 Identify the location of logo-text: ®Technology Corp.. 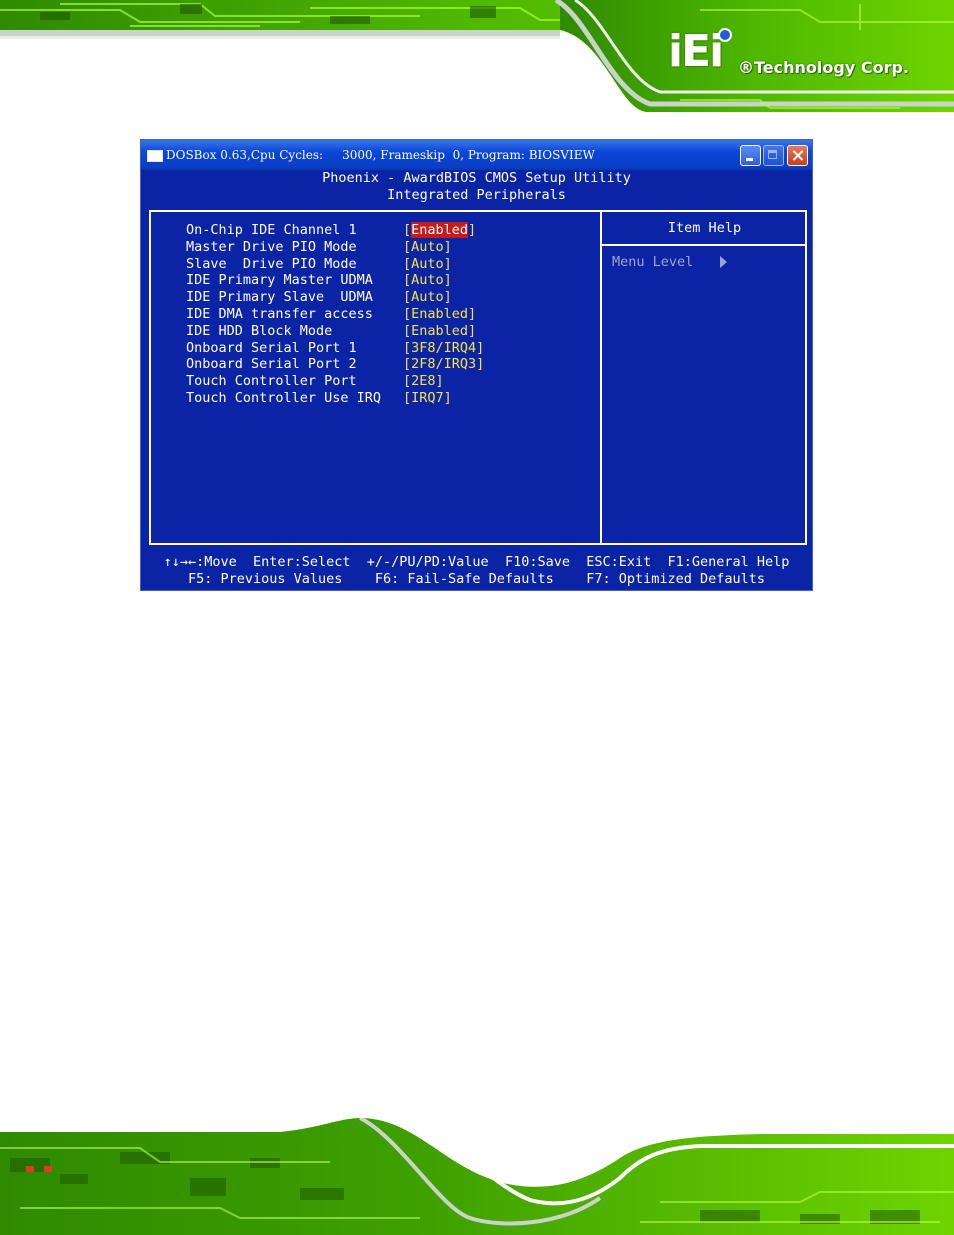
(823, 67).